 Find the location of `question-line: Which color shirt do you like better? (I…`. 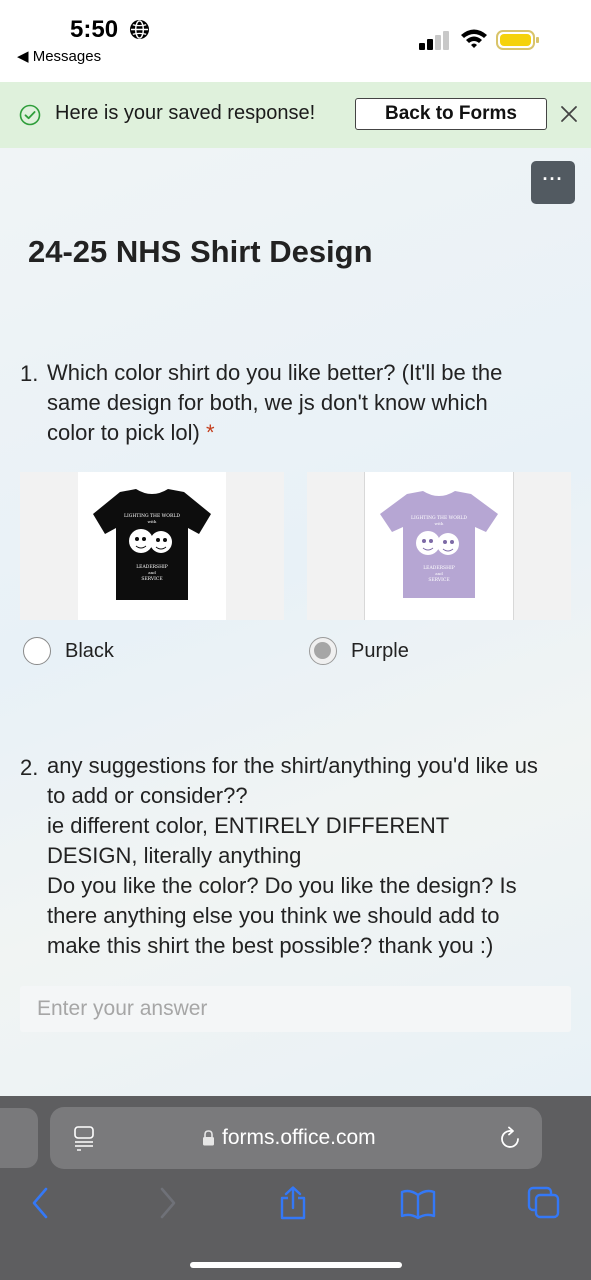

question-line: Which color shirt do you like better? (I… is located at coordinates (275, 372).